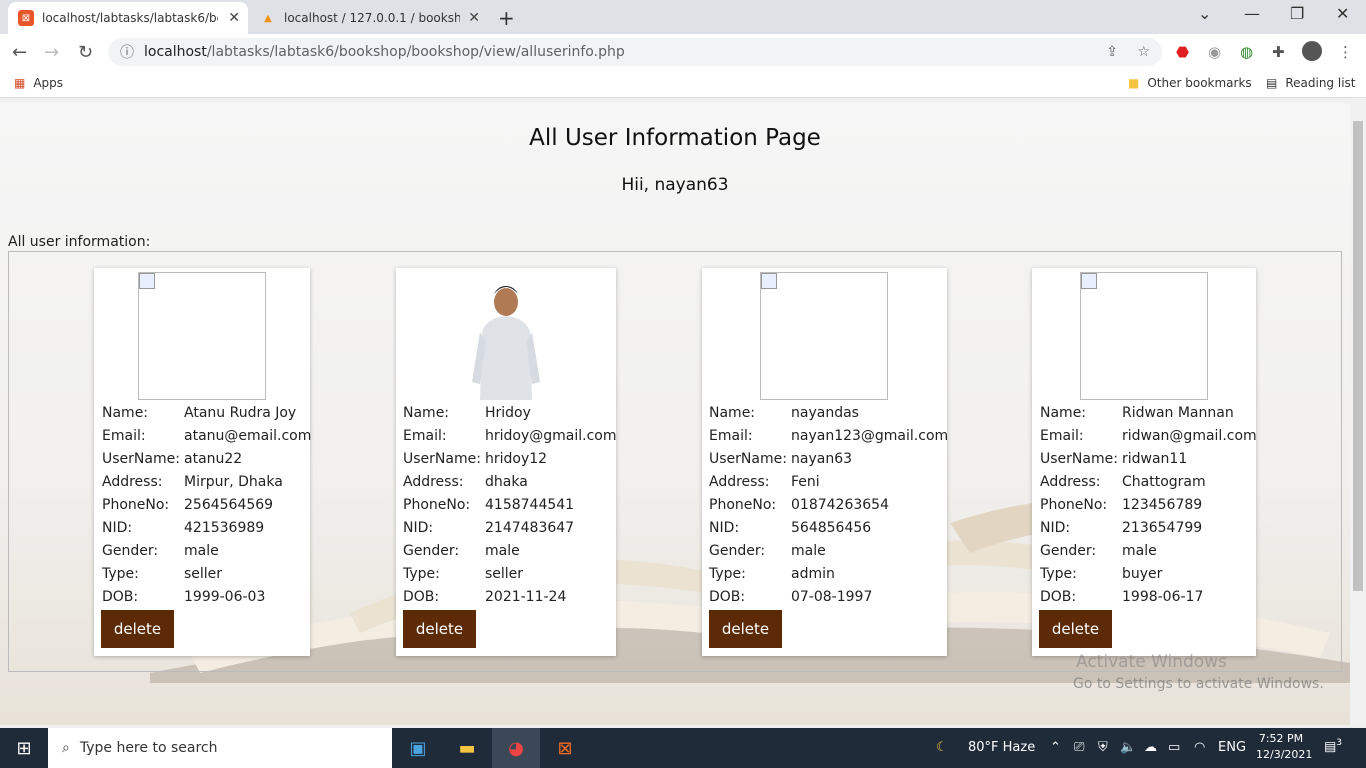 The image size is (1366, 768). I want to click on user-email: hridoy@gmail.com, so click(551, 436).